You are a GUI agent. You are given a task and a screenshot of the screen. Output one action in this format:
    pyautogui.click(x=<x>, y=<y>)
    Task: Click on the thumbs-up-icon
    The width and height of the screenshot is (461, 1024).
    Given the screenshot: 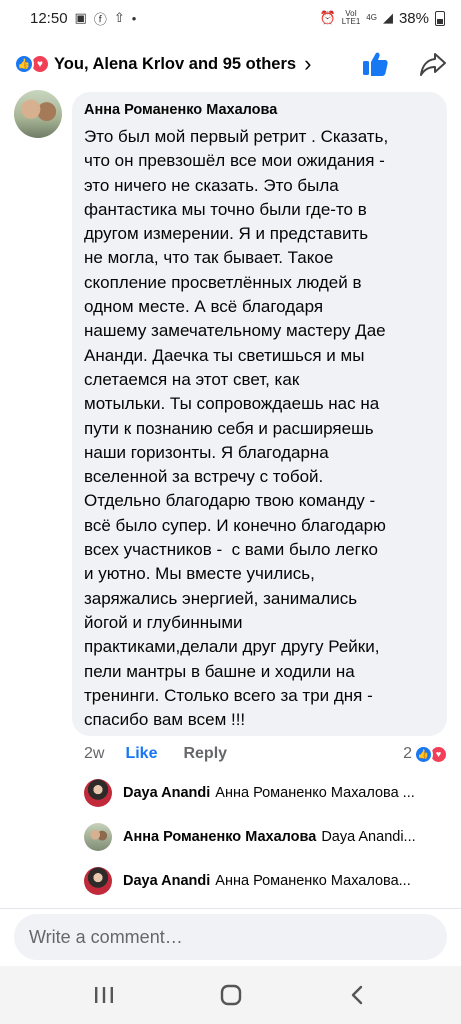 What is the action you would take?
    pyautogui.click(x=375, y=64)
    